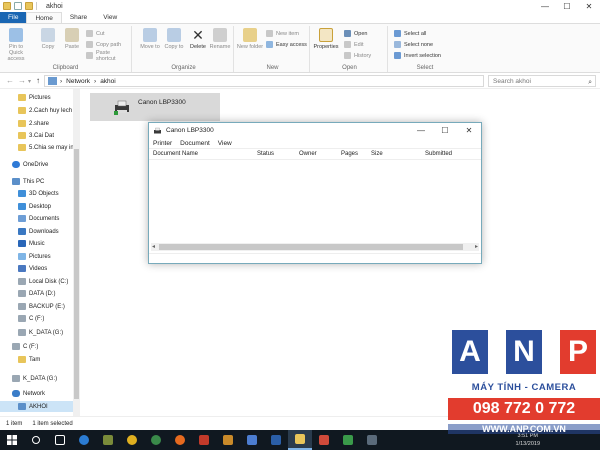 This screenshot has width=600, height=450. What do you see at coordinates (156, 440) in the screenshot?
I see `coccoc-button` at bounding box center [156, 440].